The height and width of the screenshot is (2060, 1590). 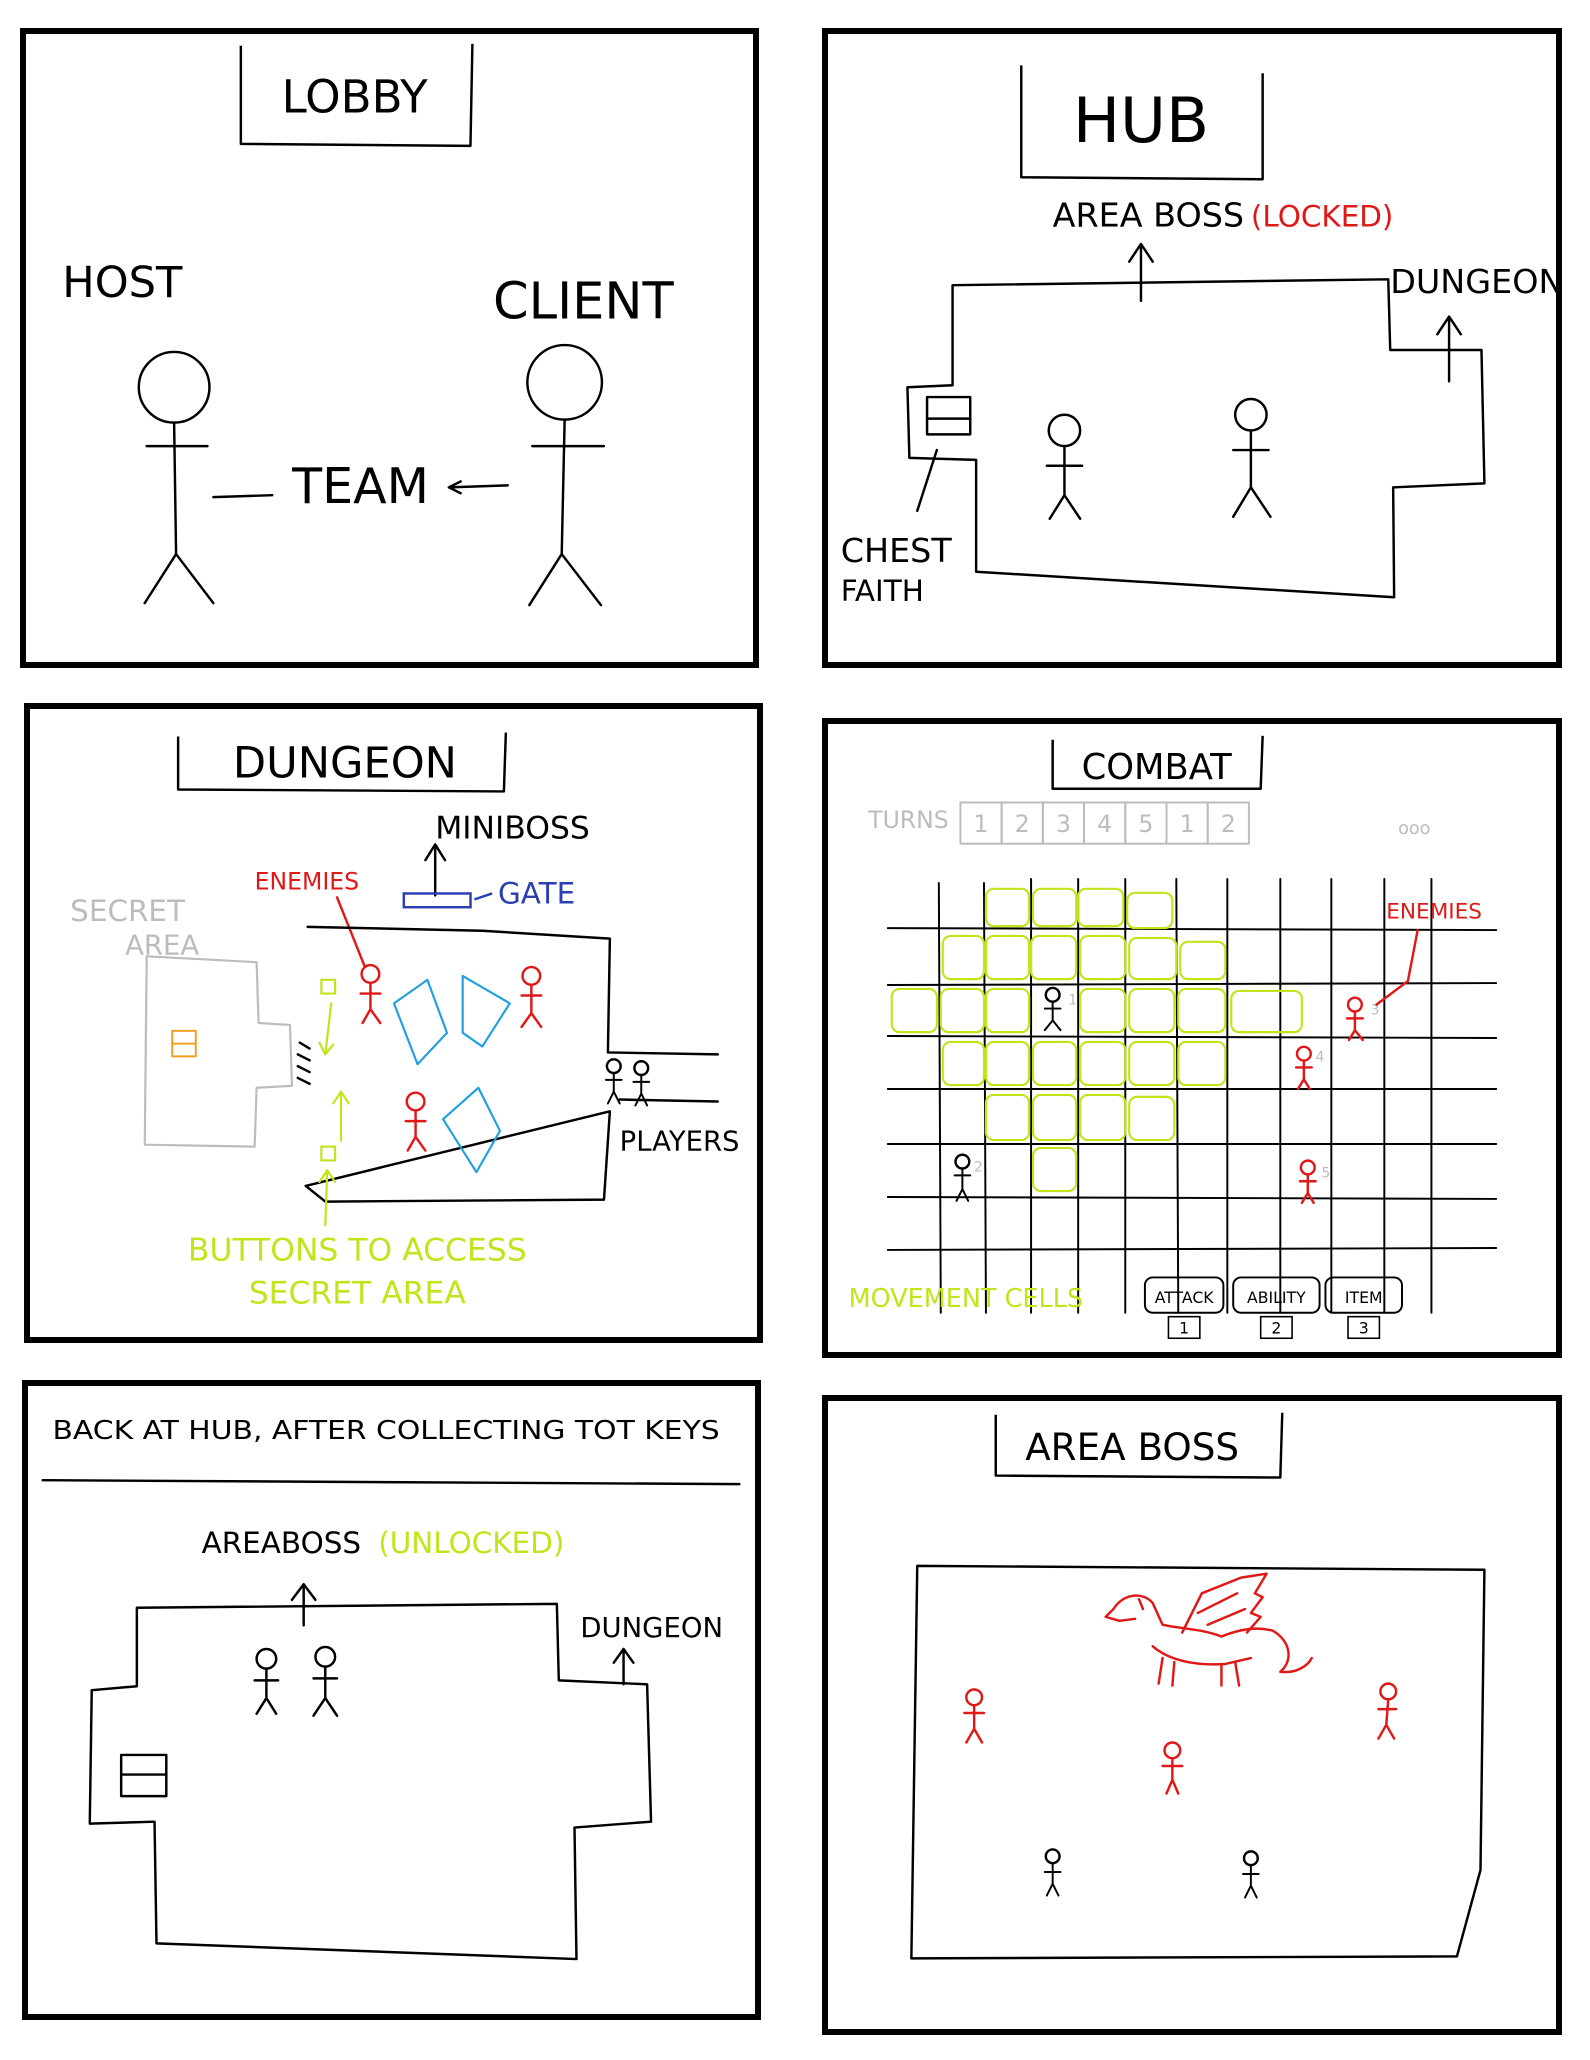 I want to click on boss-arena-outline, so click(x=1198, y=1762).